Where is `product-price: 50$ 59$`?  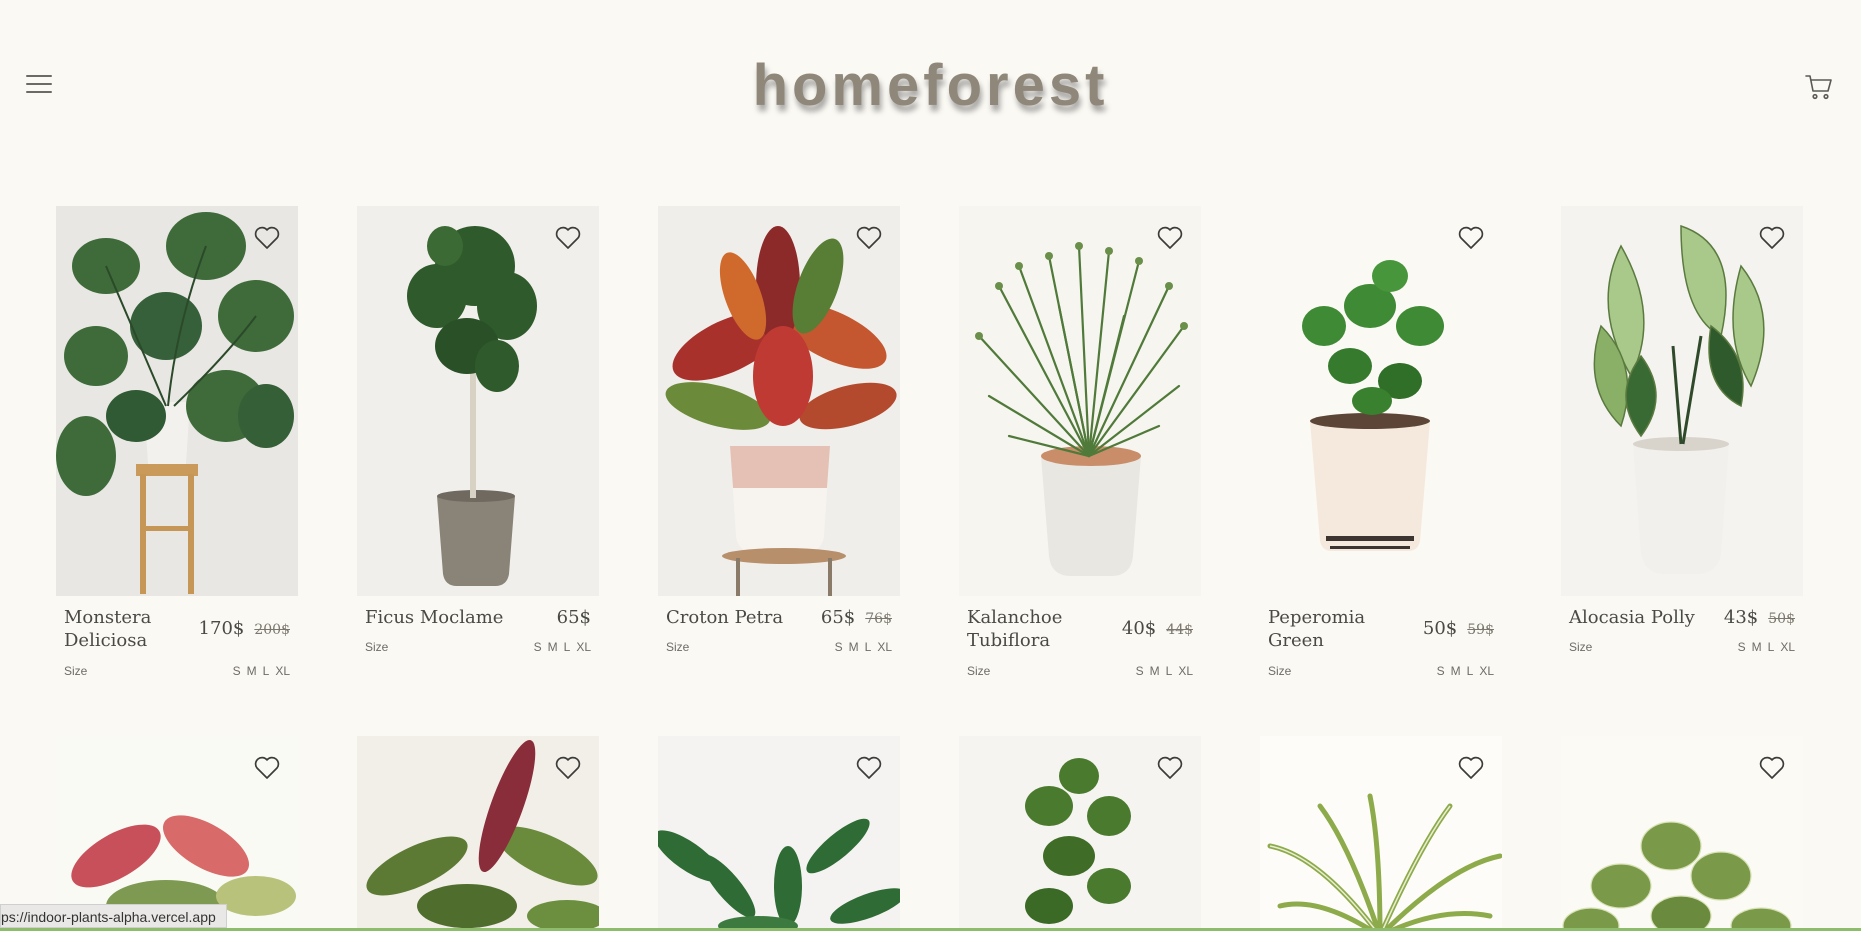 product-price: 50$ 59$ is located at coordinates (1458, 629).